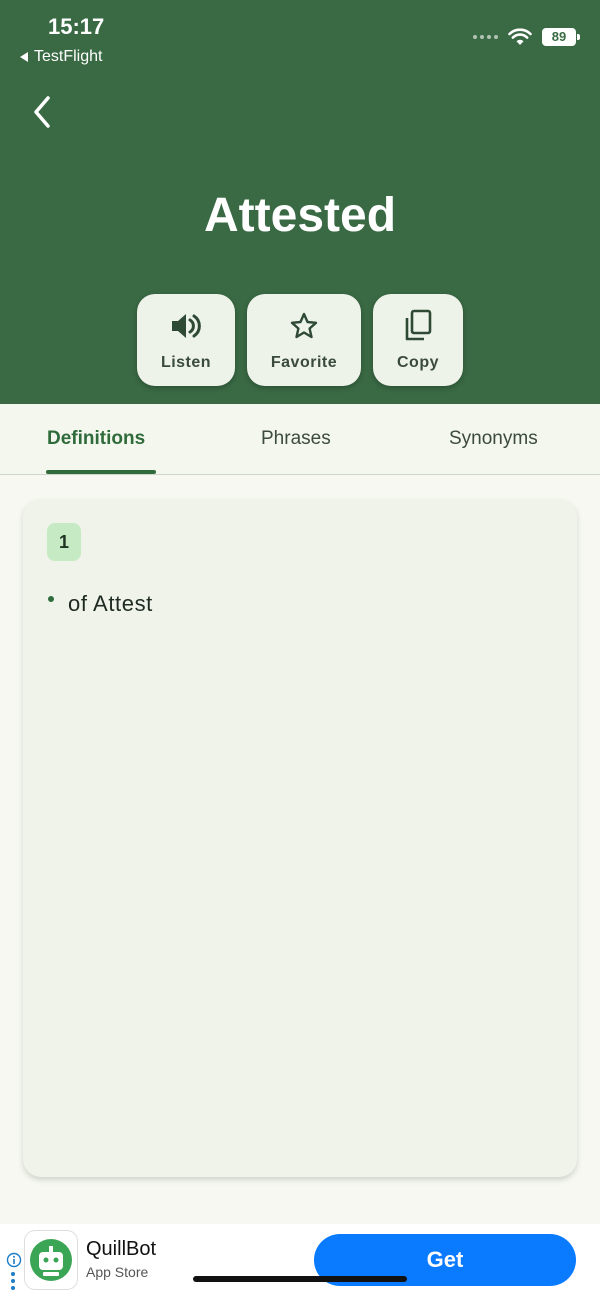  What do you see at coordinates (418, 325) in the screenshot?
I see `copy-icon` at bounding box center [418, 325].